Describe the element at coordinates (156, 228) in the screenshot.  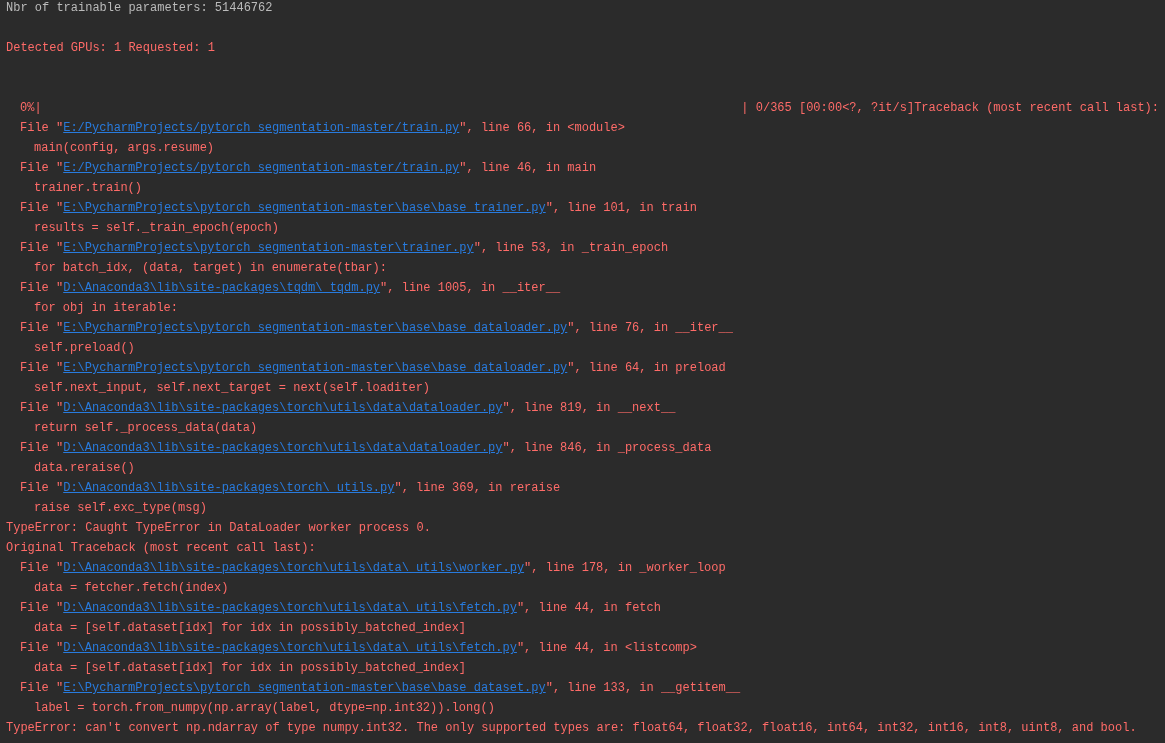
I see `source-line: results = self._train_epoch(epoch)` at that location.